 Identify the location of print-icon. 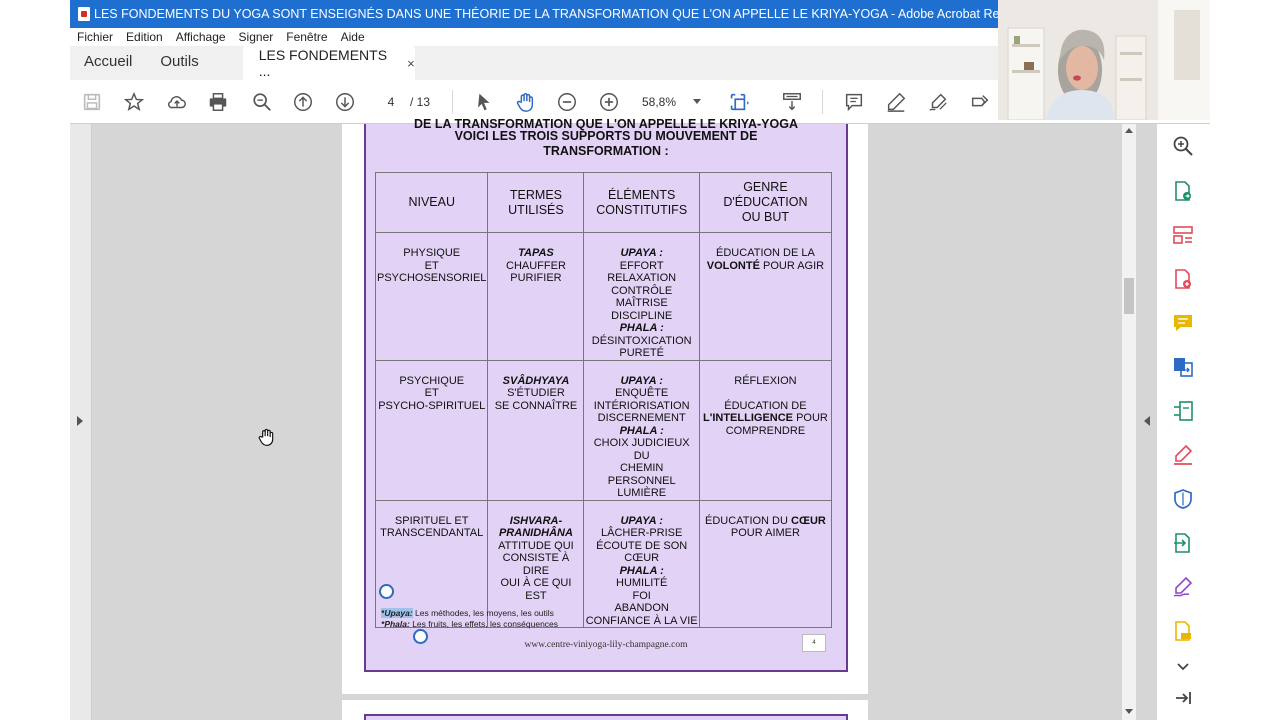
(218, 102).